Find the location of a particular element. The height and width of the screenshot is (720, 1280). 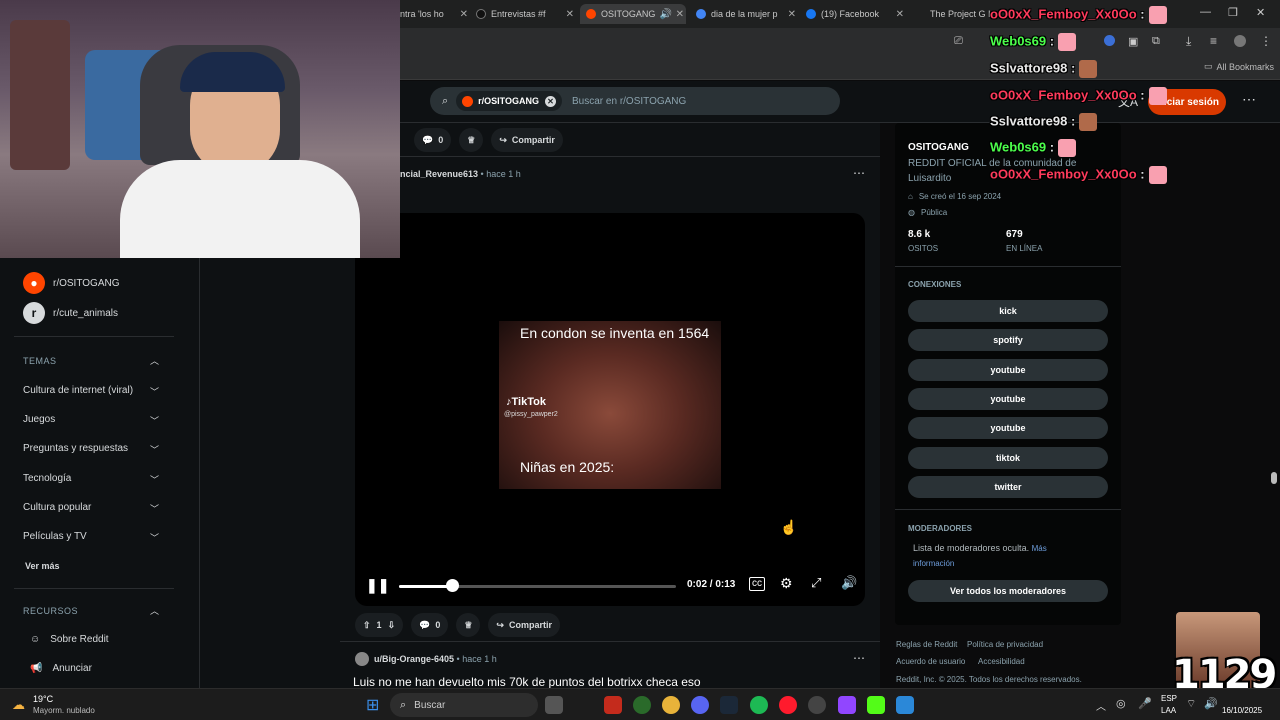

download-icon: ⤓ is located at coordinates (1188, 41).